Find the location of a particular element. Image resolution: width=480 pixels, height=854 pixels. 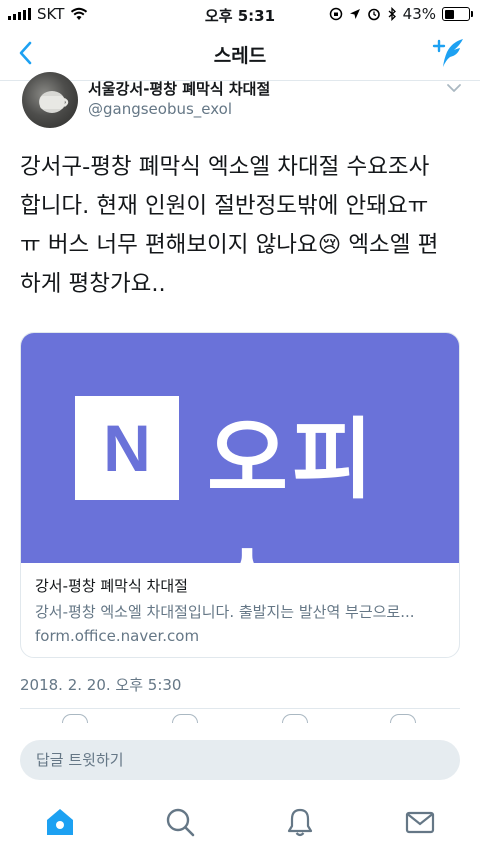

location-icon is located at coordinates (354, 14).